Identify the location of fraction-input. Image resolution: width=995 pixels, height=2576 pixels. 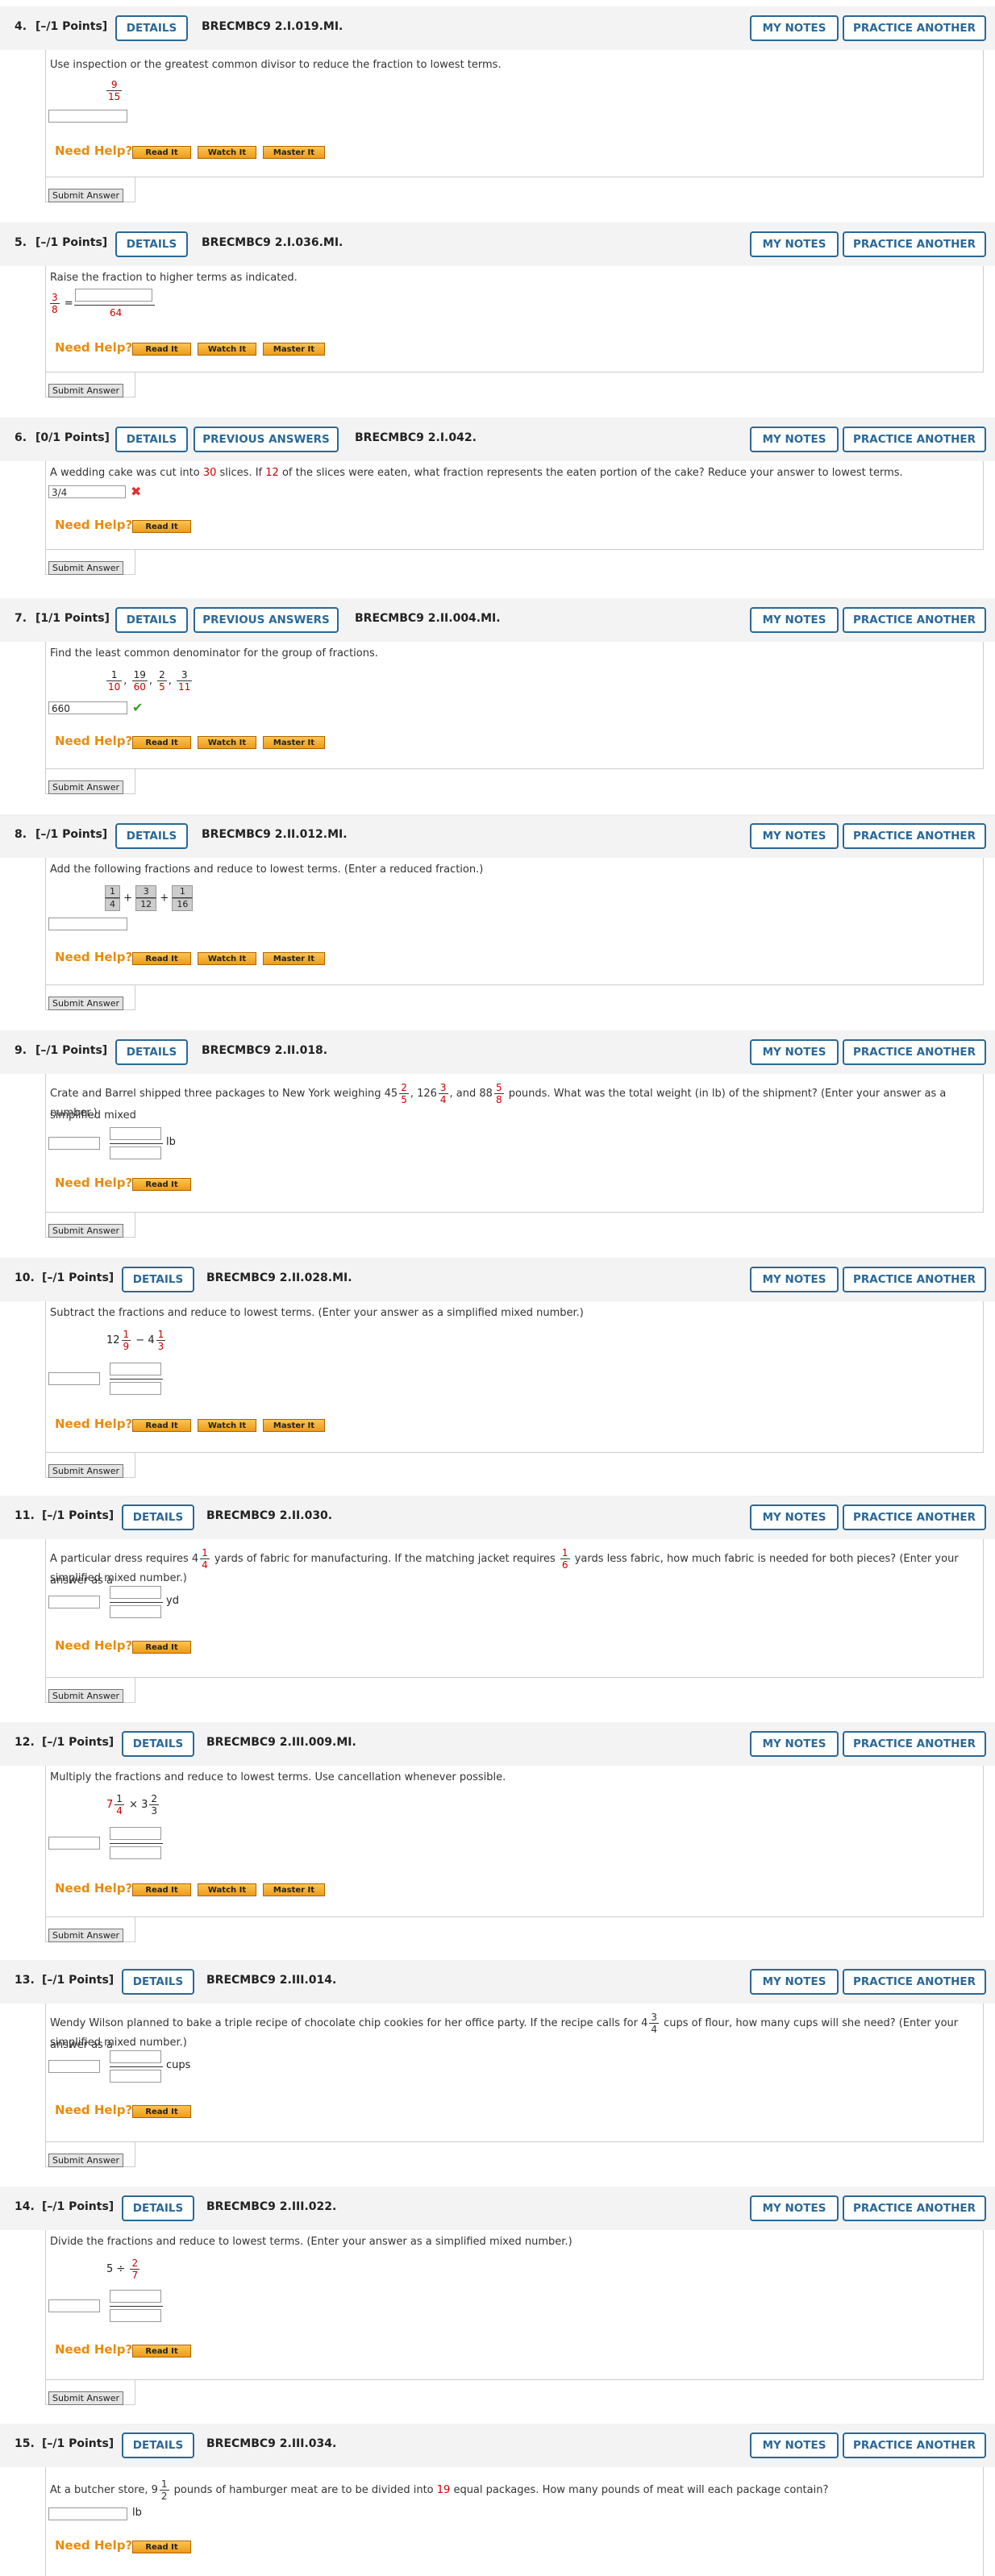
(136, 2307).